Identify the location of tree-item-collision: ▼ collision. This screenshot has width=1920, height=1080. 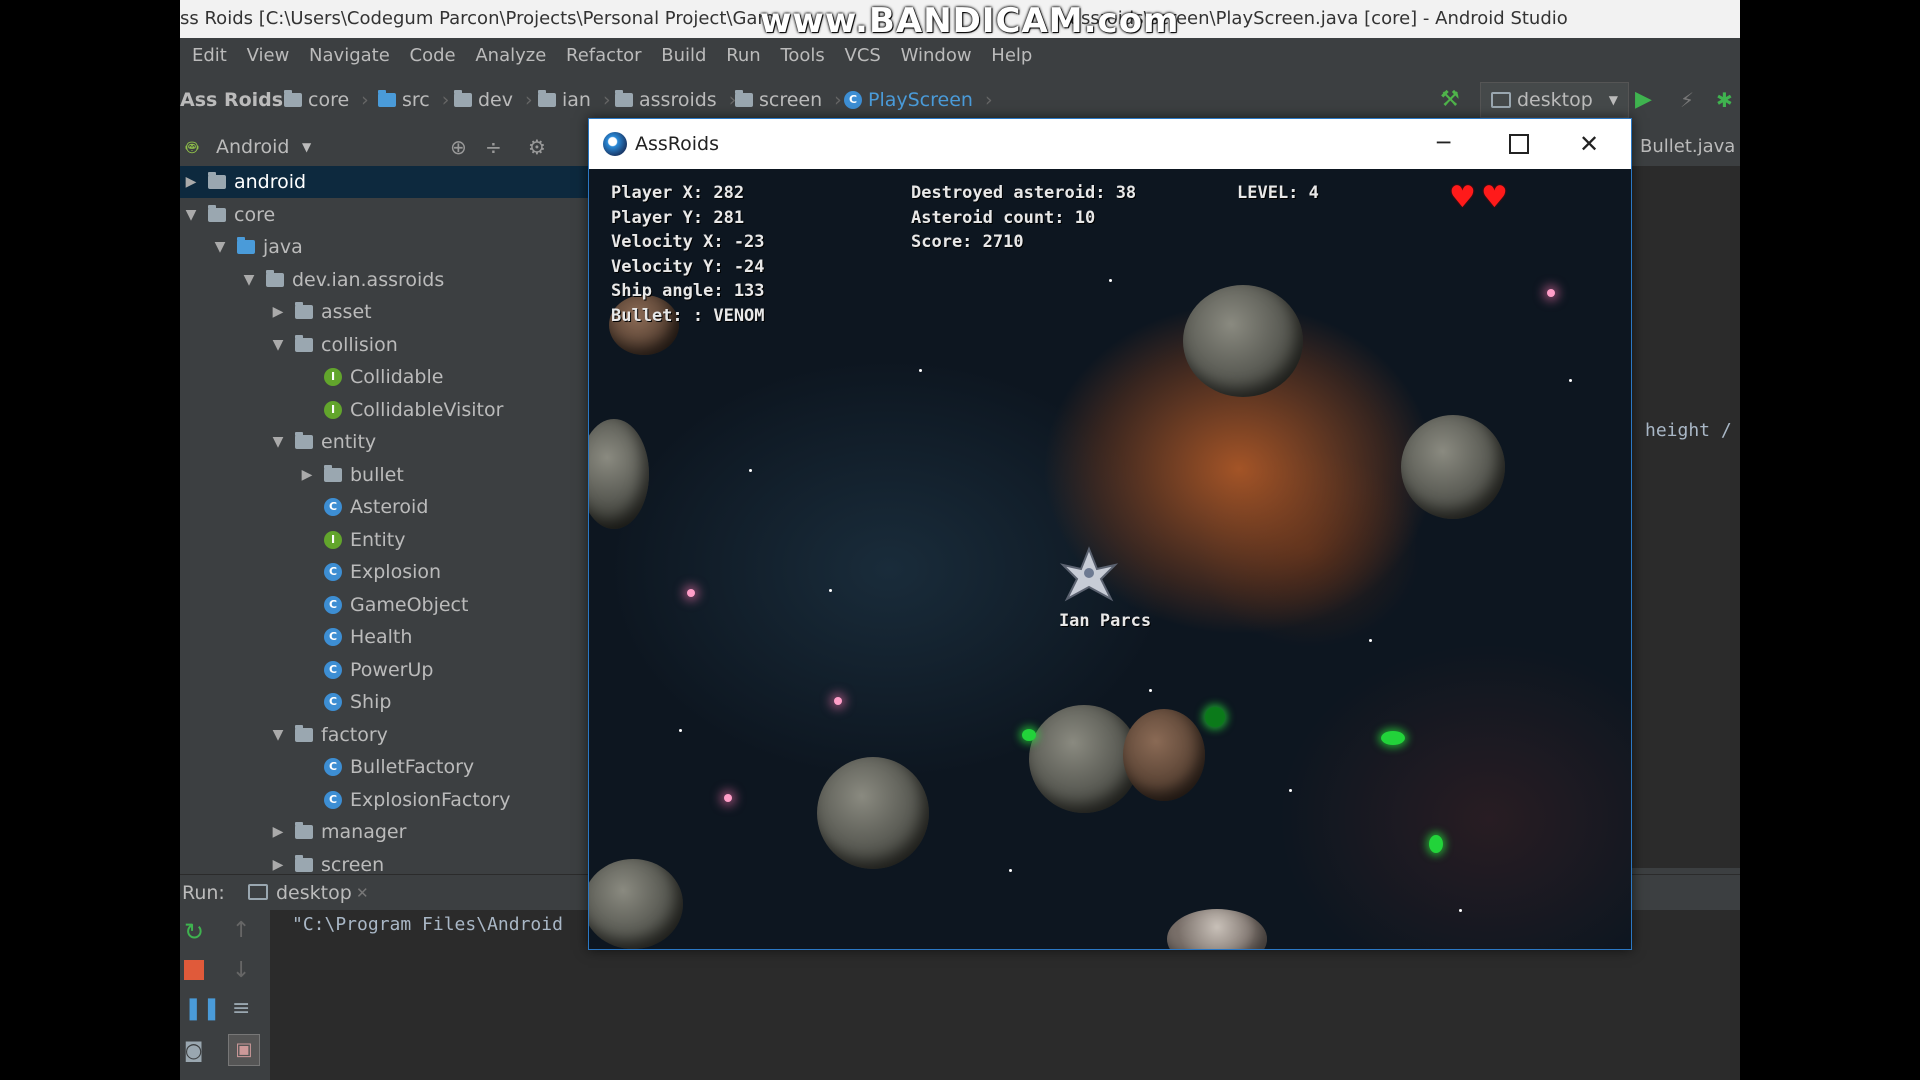
(390, 345).